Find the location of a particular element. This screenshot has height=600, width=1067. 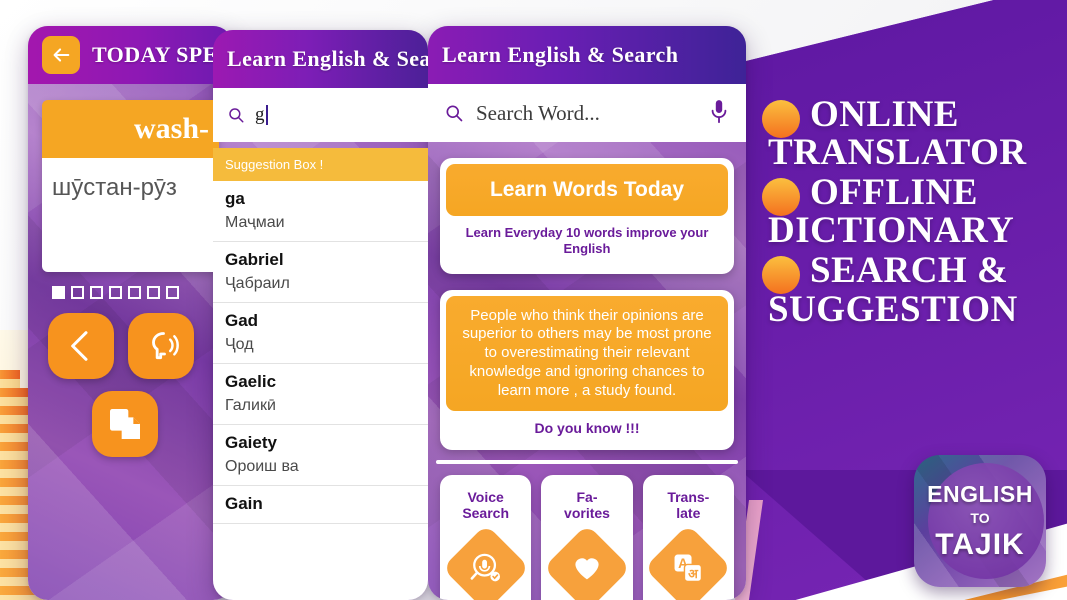

feature-card-voice-search: Voice Search is located at coordinates (486, 537).